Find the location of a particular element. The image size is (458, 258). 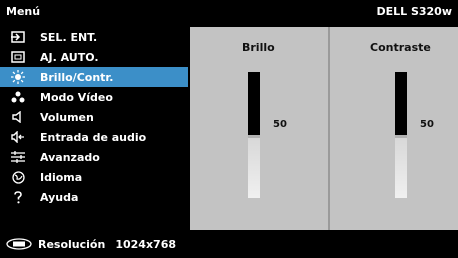

menu-item-auto-adjust: AJ. AUTO. is located at coordinates (94, 57).